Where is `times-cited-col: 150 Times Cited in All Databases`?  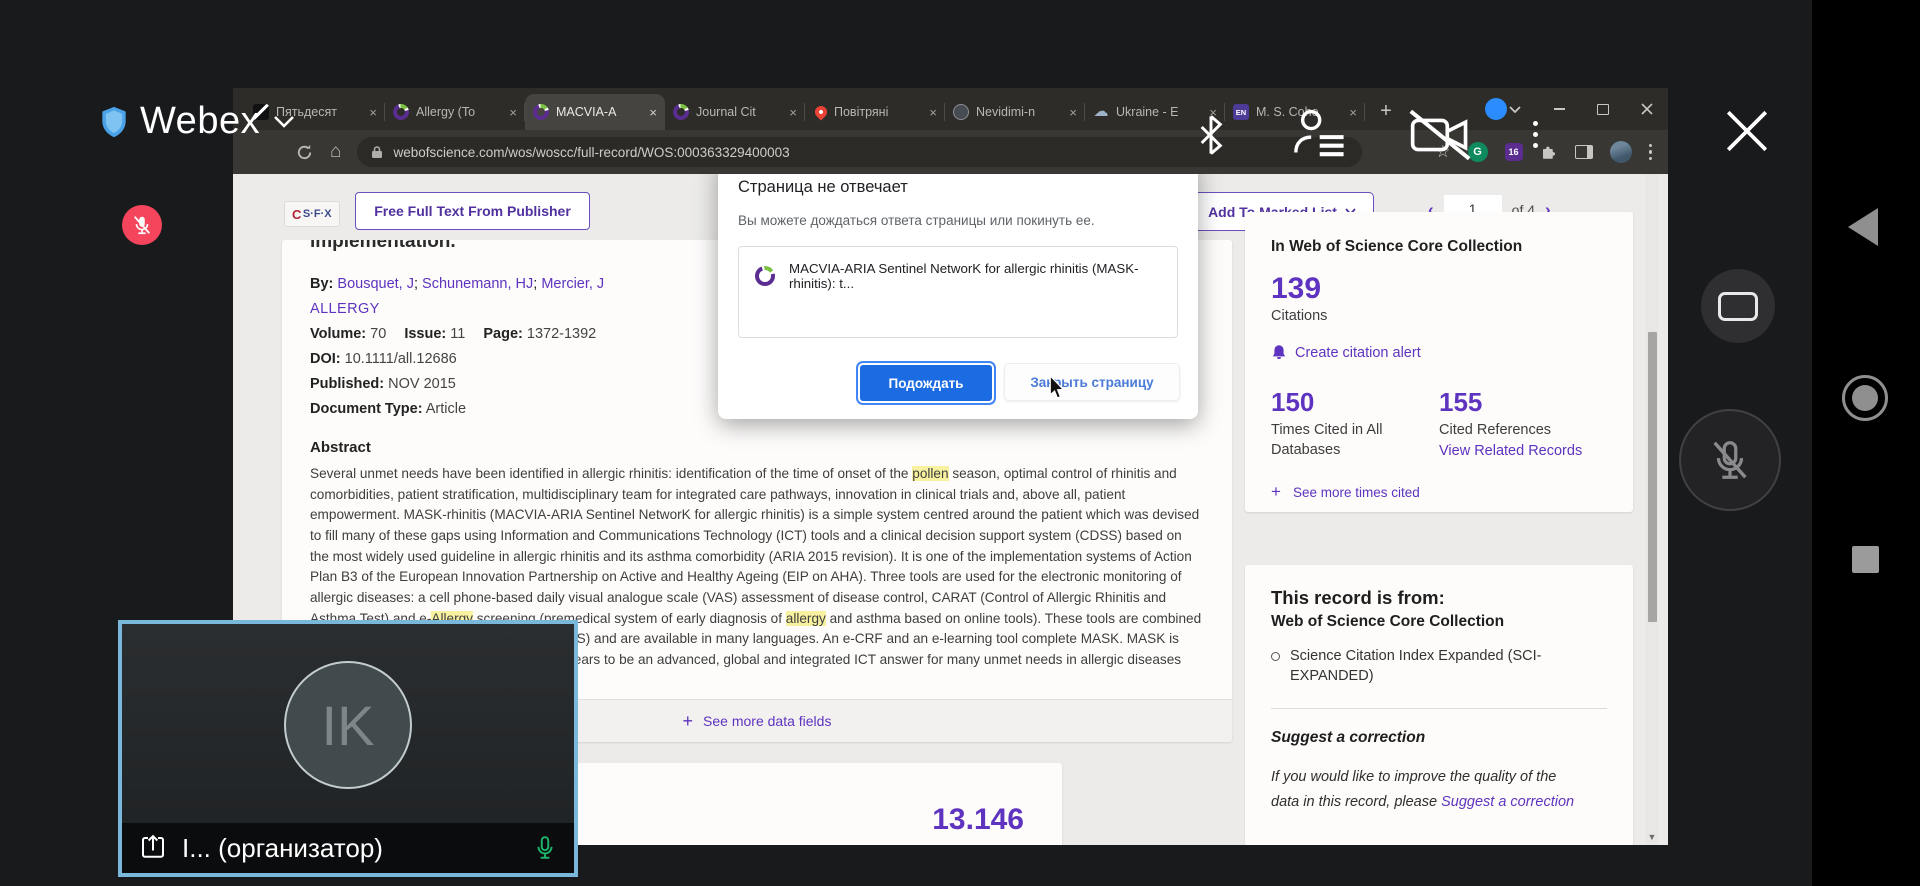 times-cited-col: 150 Times Cited in All Databases is located at coordinates (1355, 423).